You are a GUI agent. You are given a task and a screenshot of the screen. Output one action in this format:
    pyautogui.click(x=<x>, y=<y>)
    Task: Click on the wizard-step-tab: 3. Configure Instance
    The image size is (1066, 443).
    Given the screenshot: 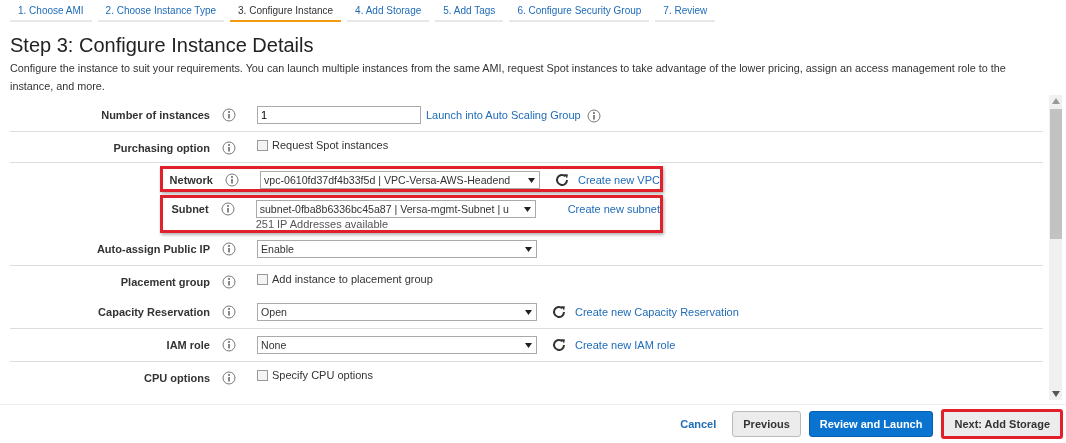 What is the action you would take?
    pyautogui.click(x=286, y=12)
    